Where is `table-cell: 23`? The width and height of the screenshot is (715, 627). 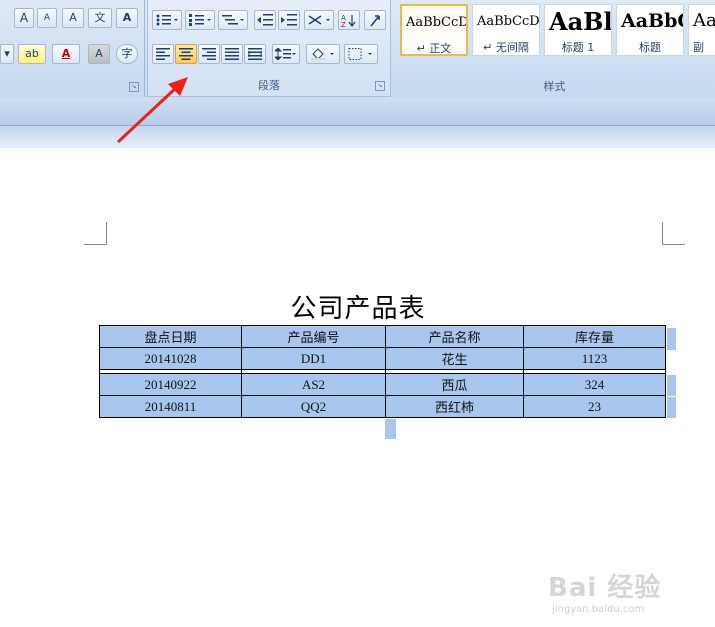
table-cell: 23 is located at coordinates (594, 406).